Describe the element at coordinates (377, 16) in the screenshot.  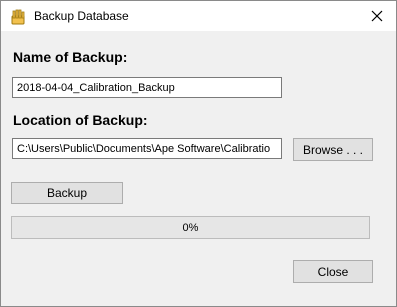
I see `close-icon` at that location.